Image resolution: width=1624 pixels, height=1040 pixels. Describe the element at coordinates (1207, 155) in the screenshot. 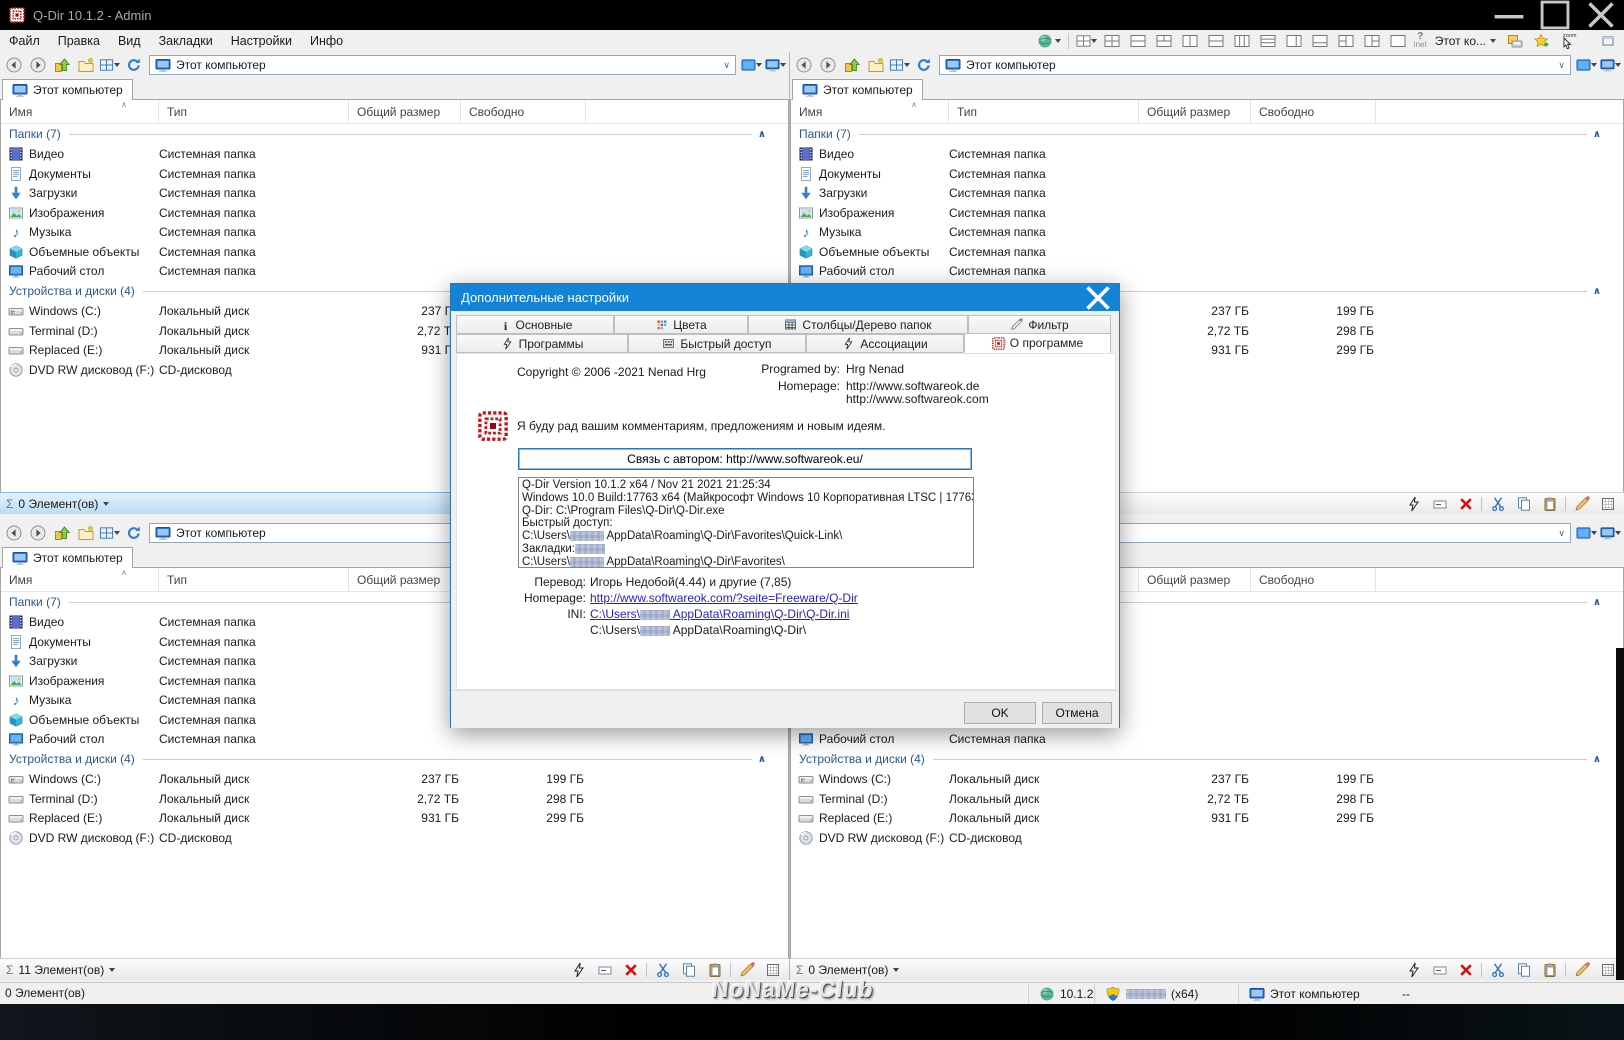

I see `file-row: ВидеоСистемная папка` at that location.